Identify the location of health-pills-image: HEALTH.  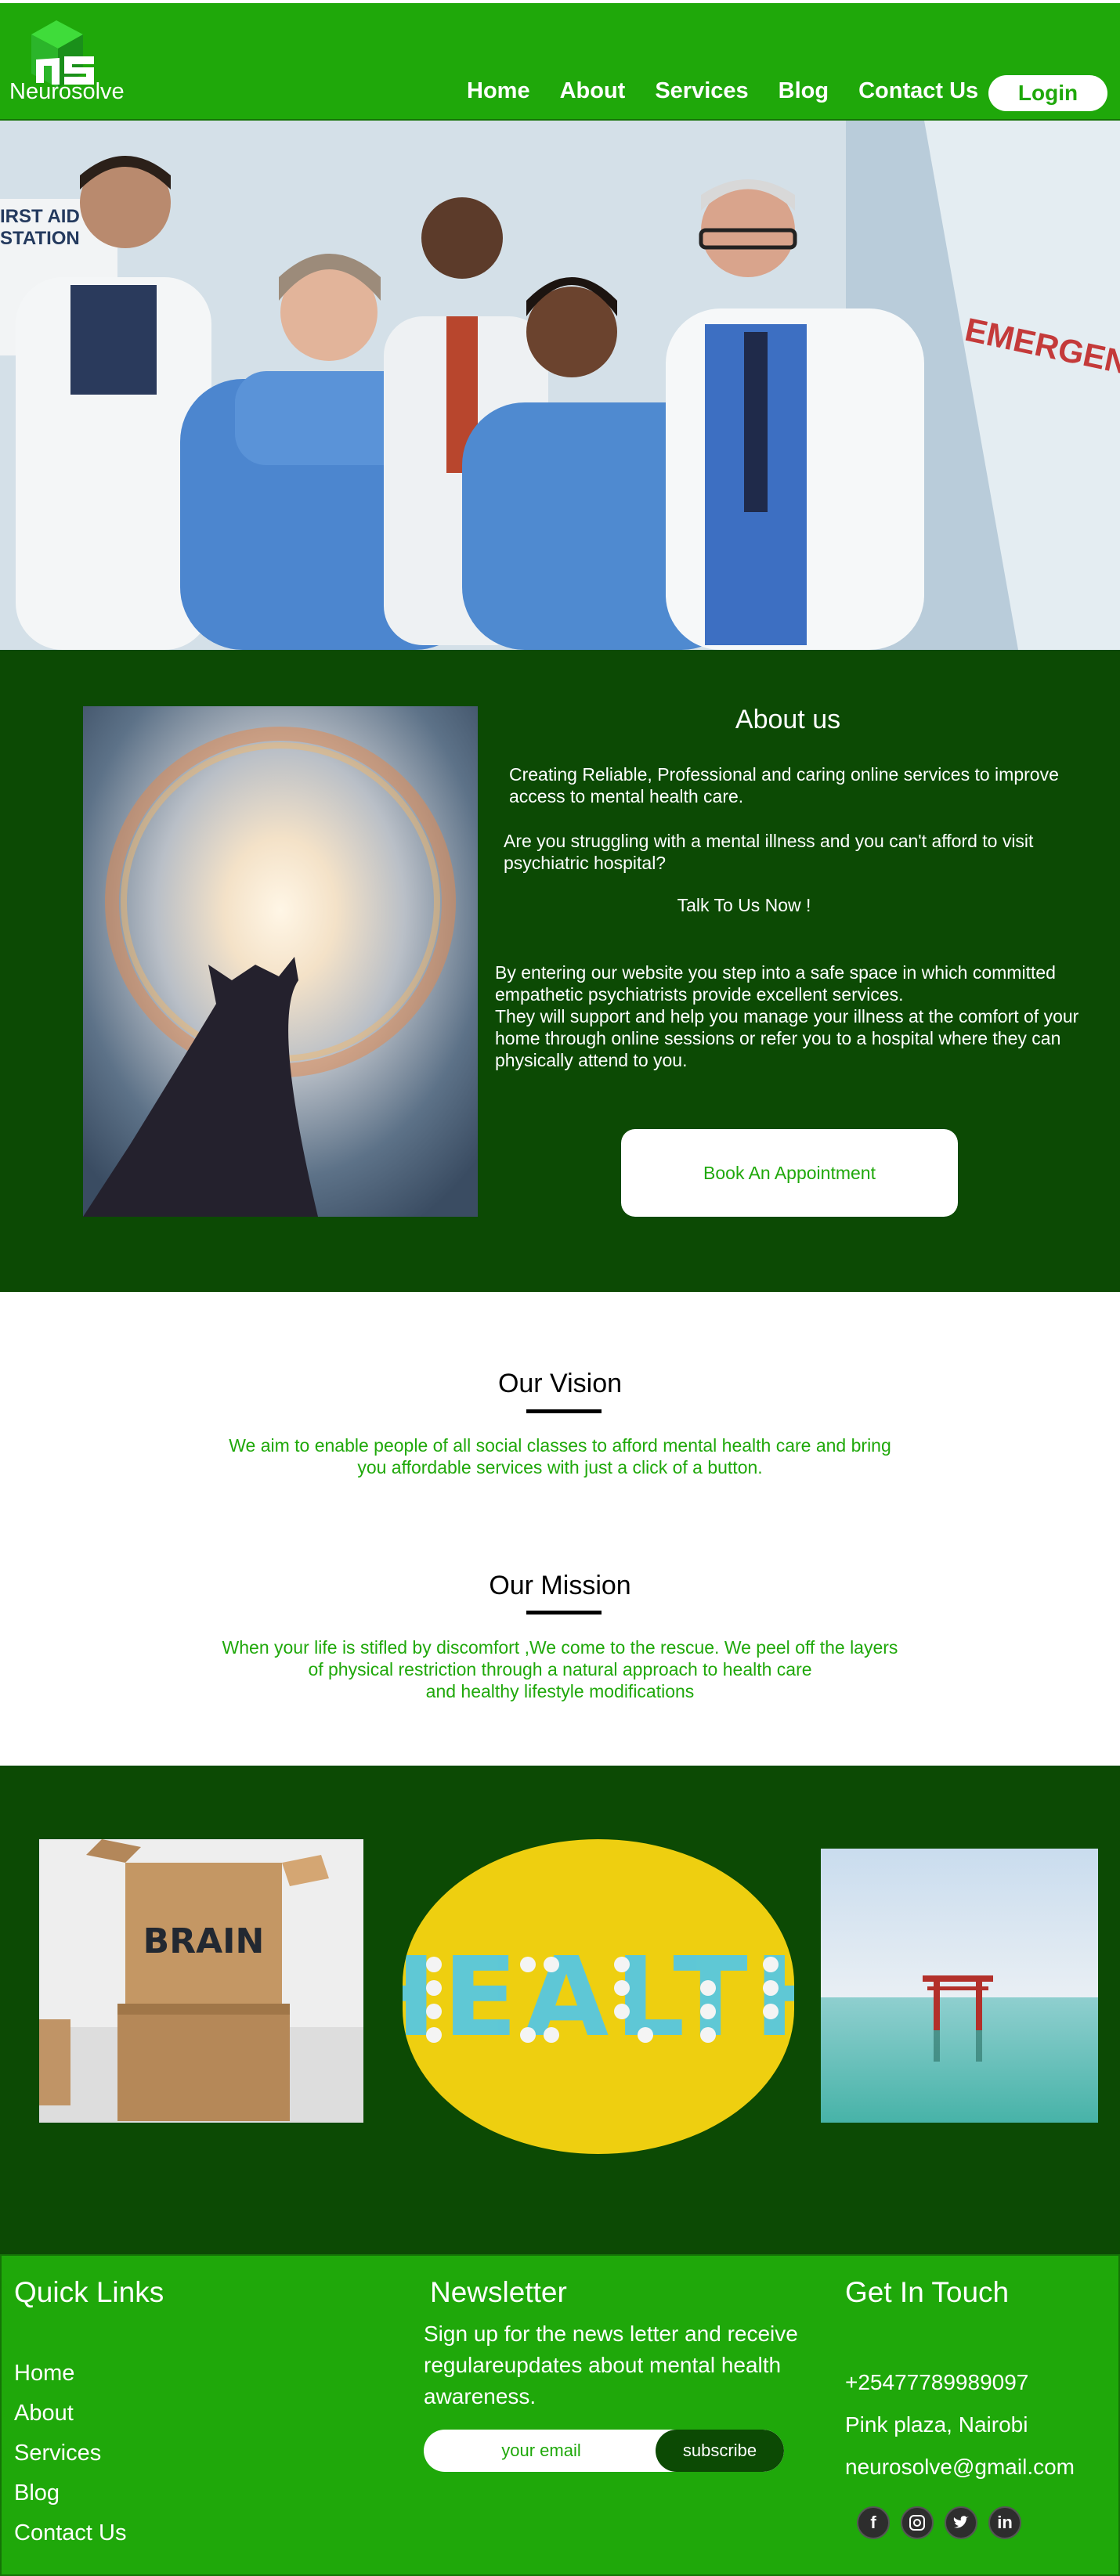
(598, 1997).